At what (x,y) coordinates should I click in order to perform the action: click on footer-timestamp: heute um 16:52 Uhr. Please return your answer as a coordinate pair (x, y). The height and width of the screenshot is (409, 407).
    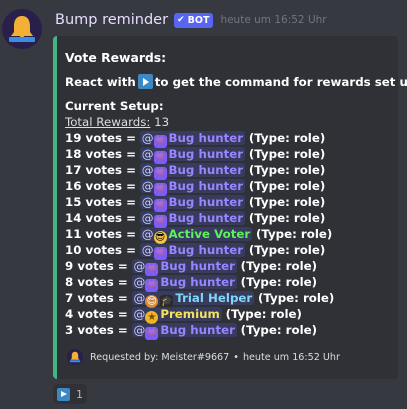
    Looking at the image, I should click on (291, 357).